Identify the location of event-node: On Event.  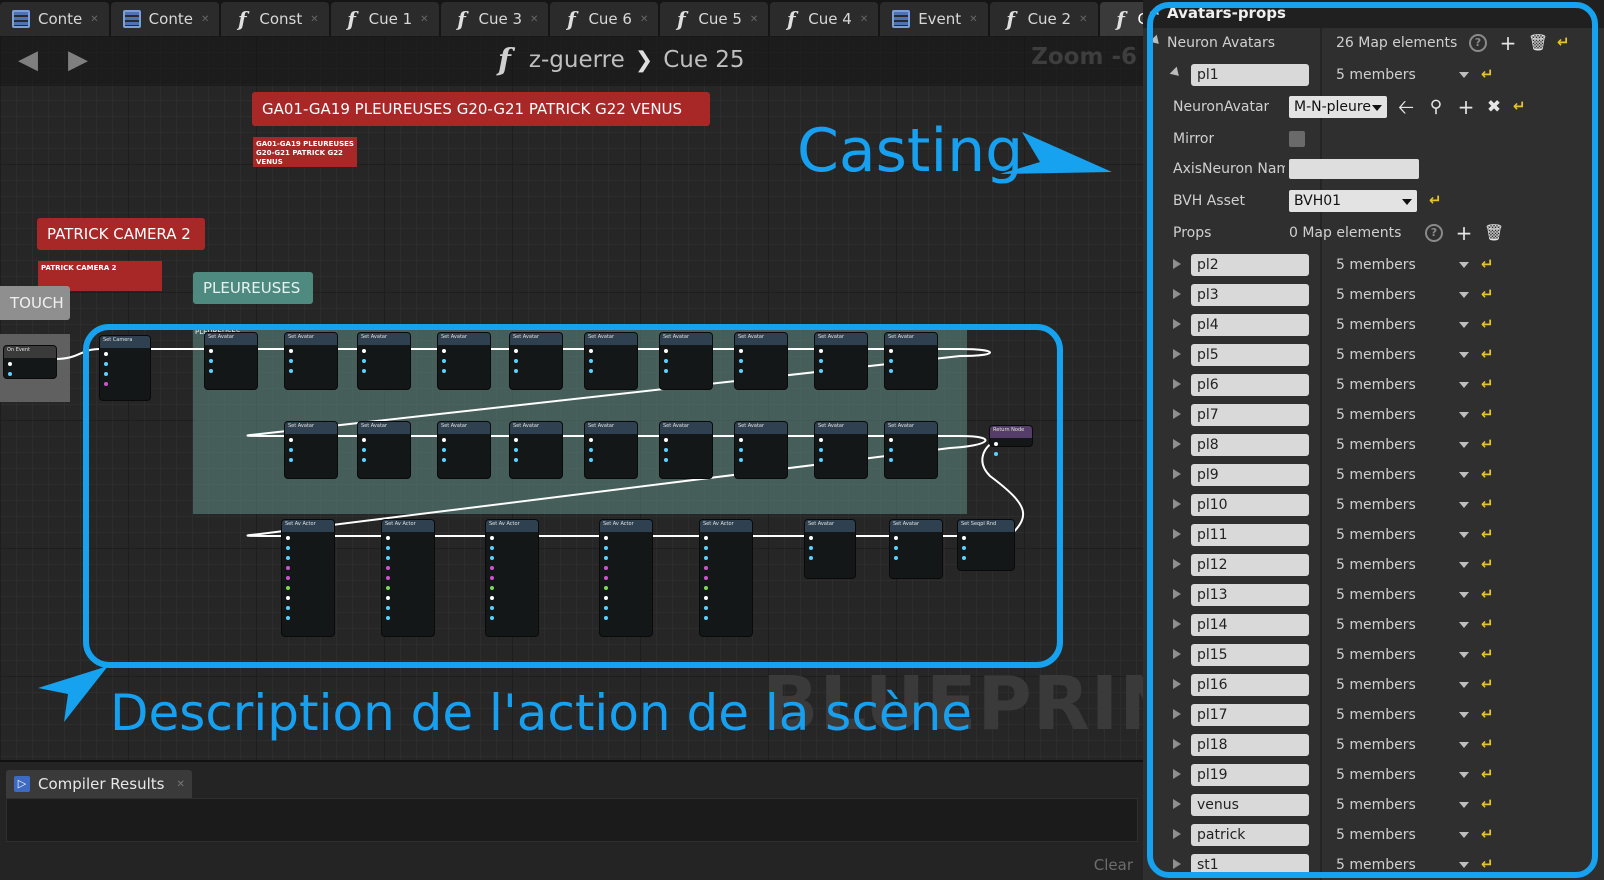
(30, 362).